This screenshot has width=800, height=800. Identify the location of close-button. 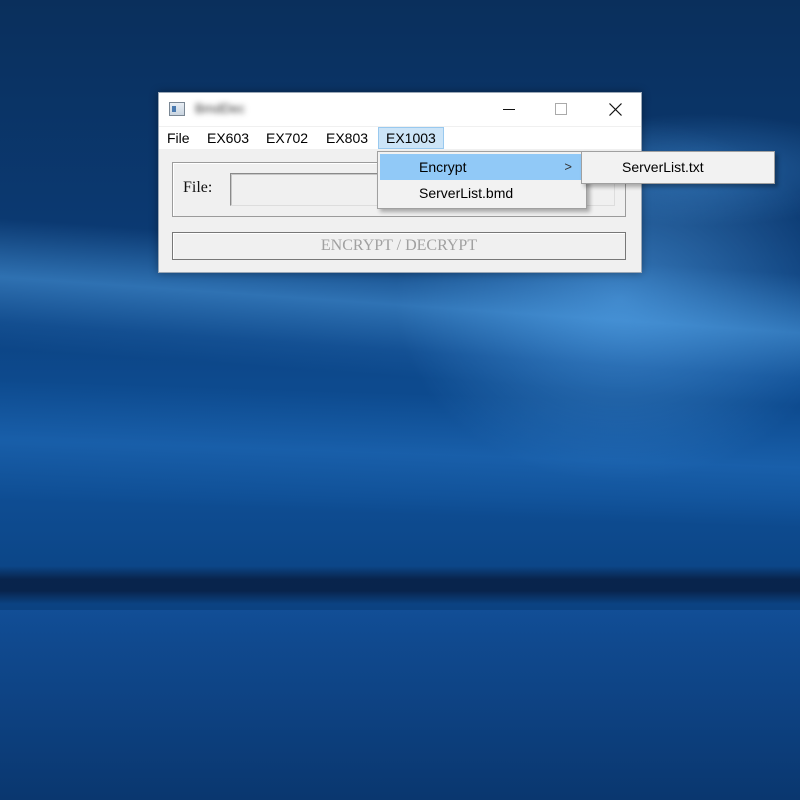
(615, 109).